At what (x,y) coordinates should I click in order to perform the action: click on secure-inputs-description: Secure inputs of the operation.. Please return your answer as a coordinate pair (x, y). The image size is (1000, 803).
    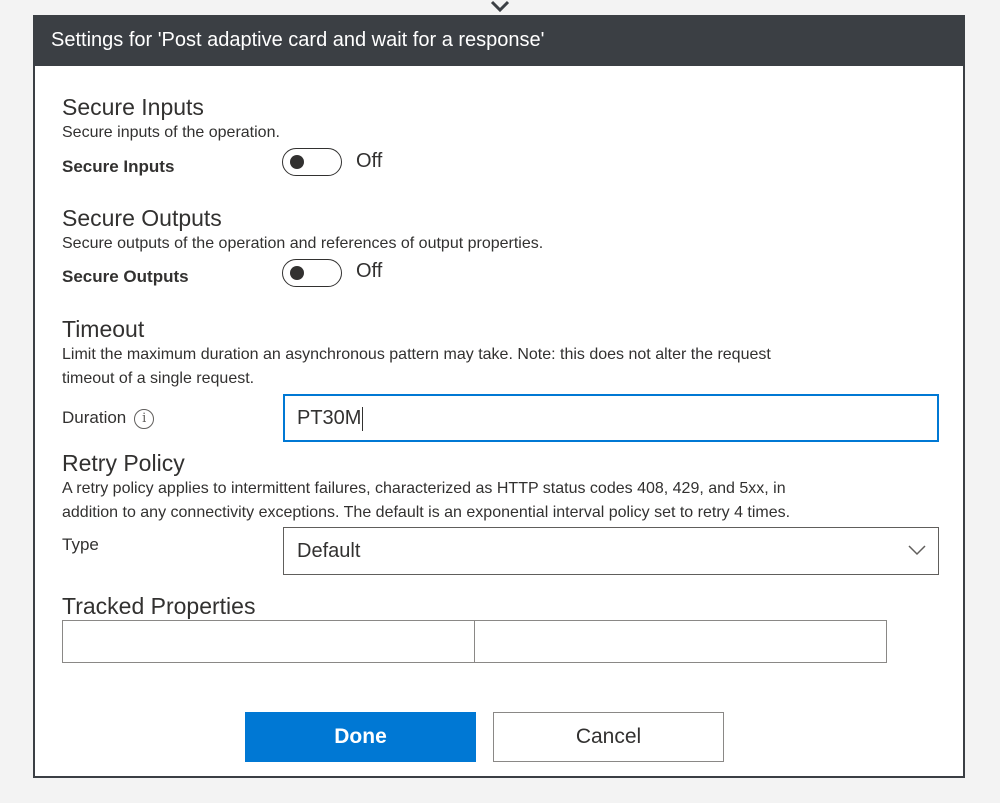
    Looking at the image, I should click on (171, 132).